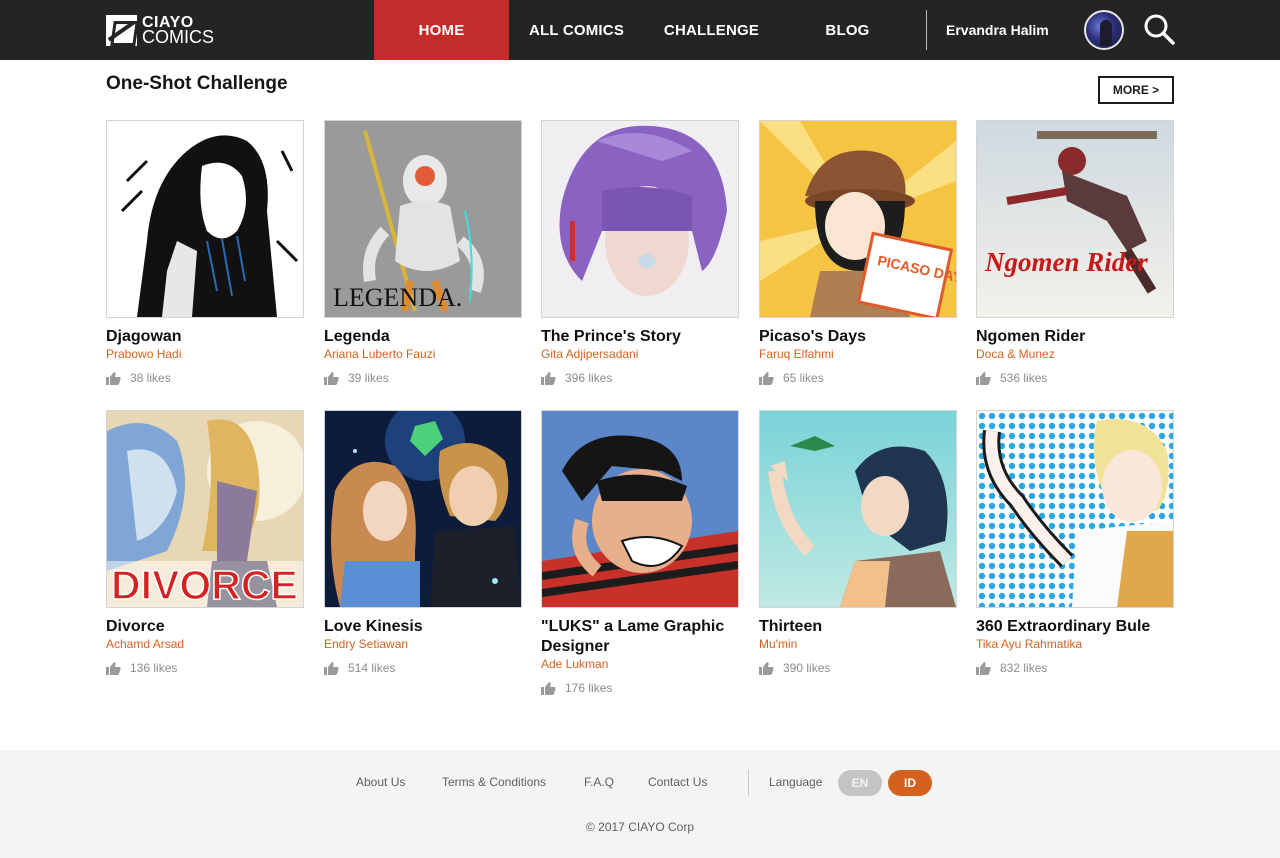 Image resolution: width=1280 pixels, height=858 pixels. I want to click on likes-count: 536 likes, so click(1024, 378).